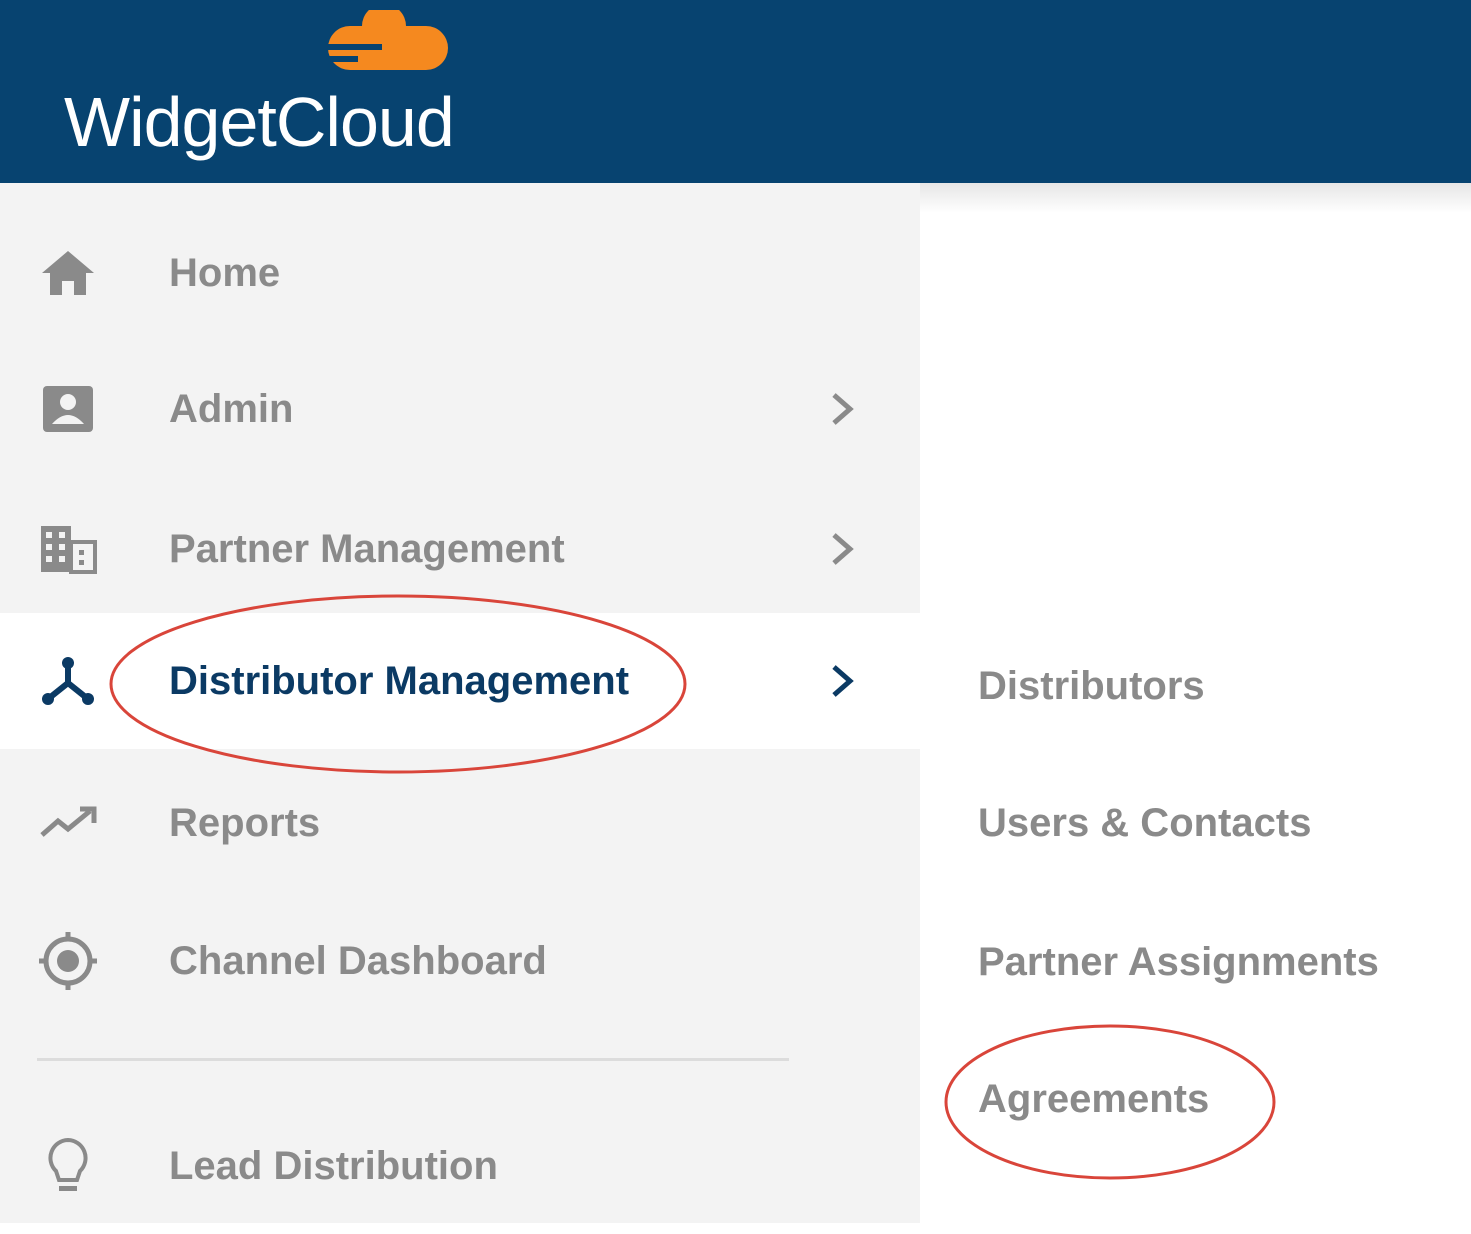  I want to click on contact-card-icon, so click(68, 409).